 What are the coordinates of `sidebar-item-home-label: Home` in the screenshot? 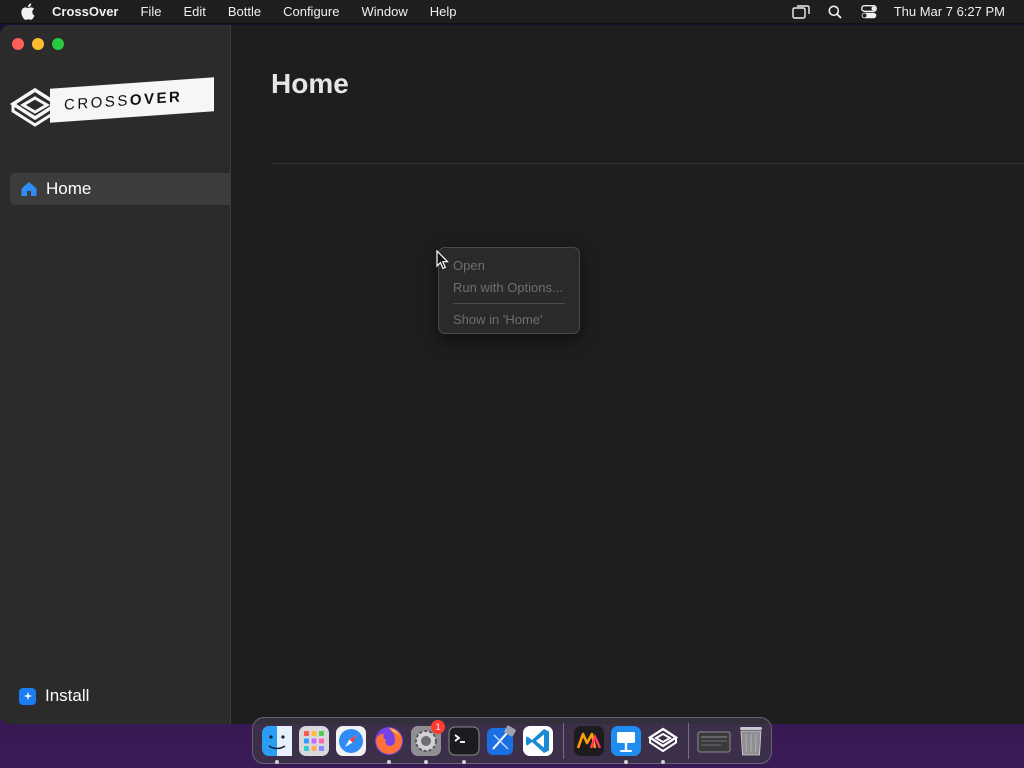 It's located at (69, 188).